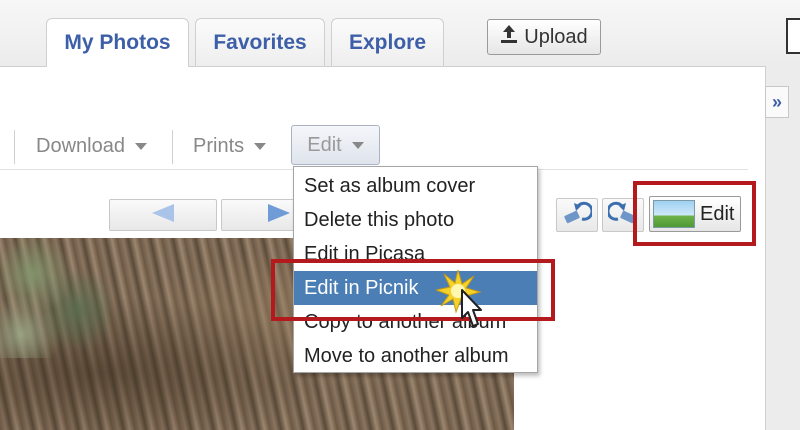 This screenshot has height=430, width=800. What do you see at coordinates (117, 42) in the screenshot?
I see `tab-my-photos: My Photos` at bounding box center [117, 42].